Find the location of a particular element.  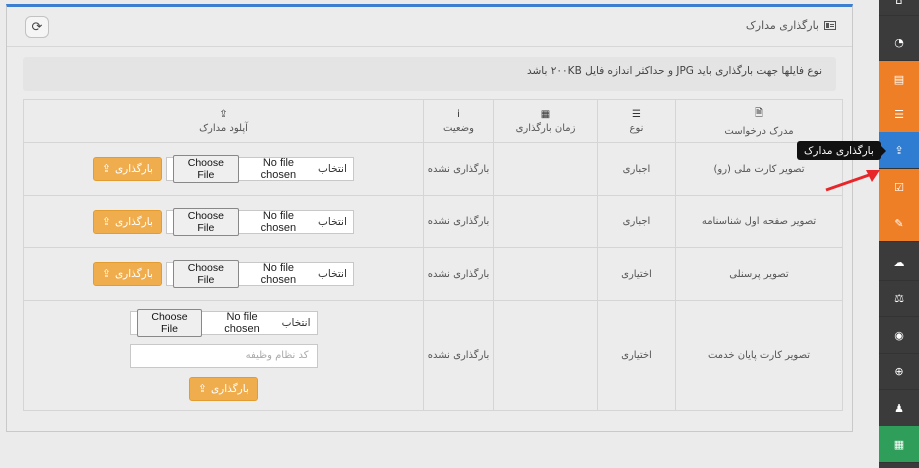

edit-icon: ✎ is located at coordinates (899, 223).